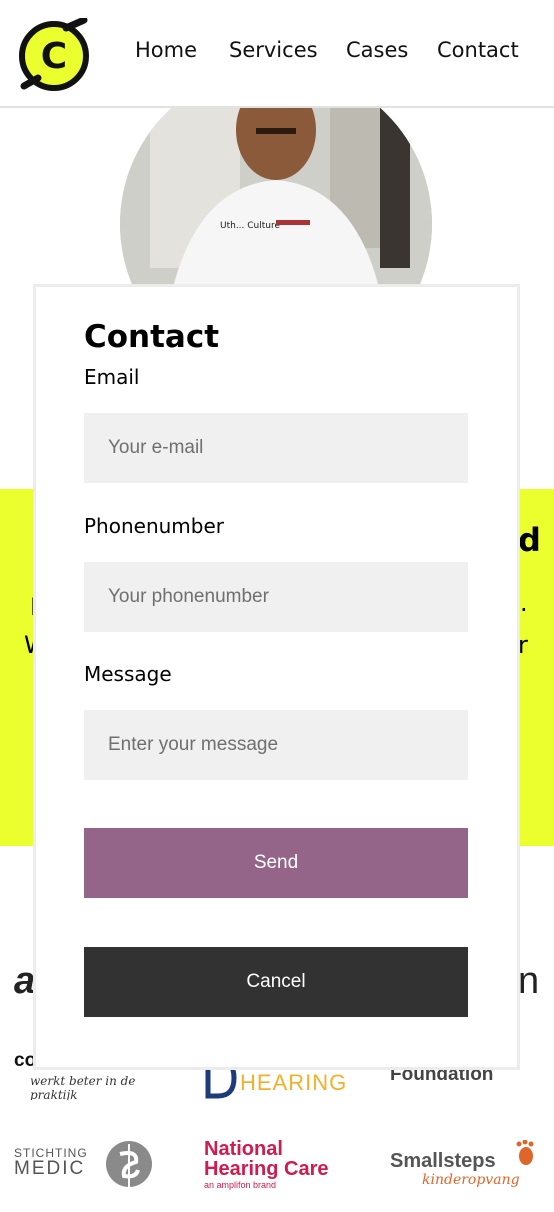  What do you see at coordinates (266, 1164) in the screenshot?
I see `partner-logo-national-hearing-care: National Hearing Care an amplifon brand` at bounding box center [266, 1164].